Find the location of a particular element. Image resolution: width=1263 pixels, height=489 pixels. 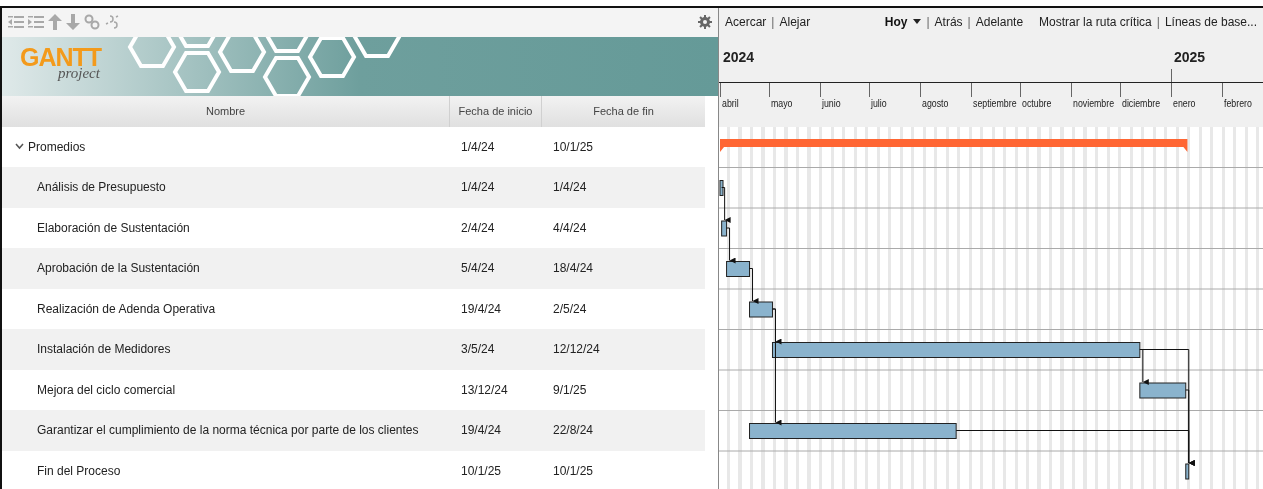

task-name: Elaboración de Sustentación is located at coordinates (113, 227).